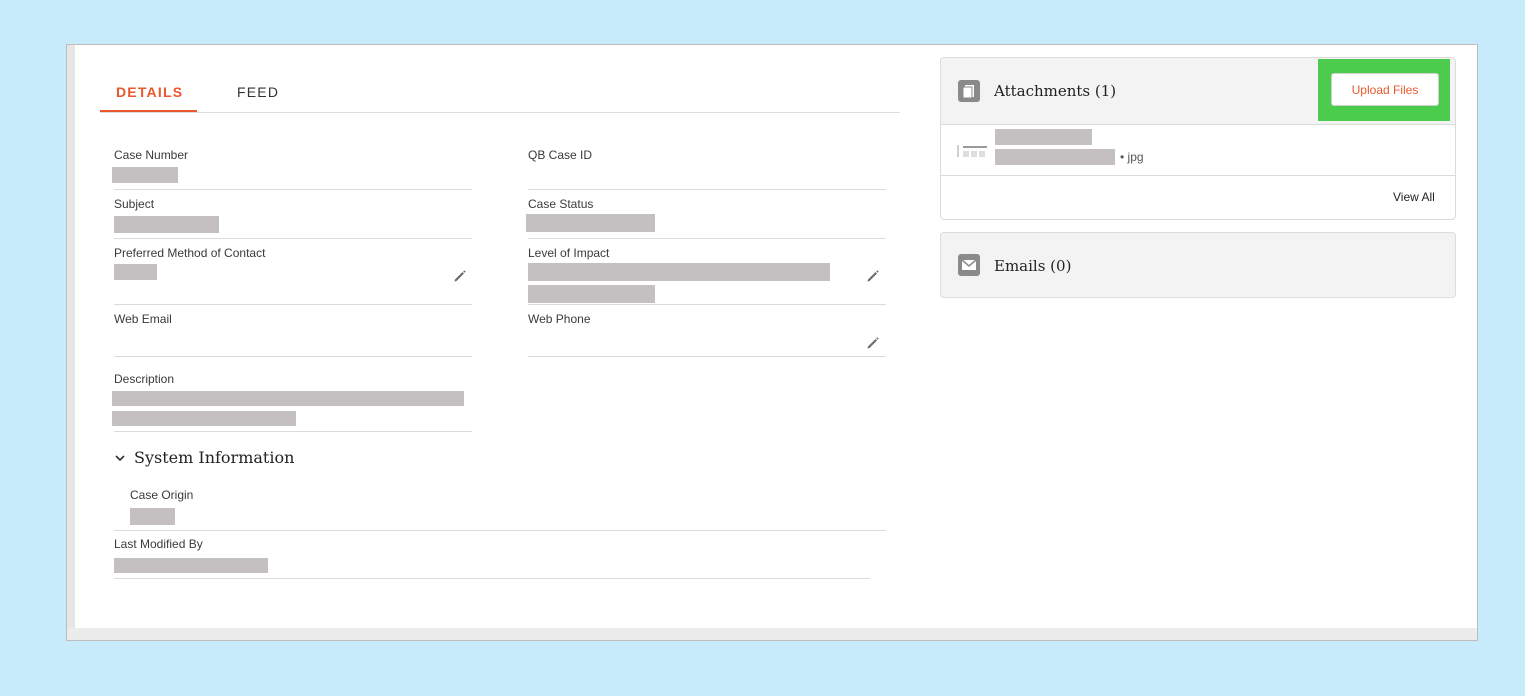 The image size is (1525, 696). I want to click on attachment-meta, so click(1055, 157).